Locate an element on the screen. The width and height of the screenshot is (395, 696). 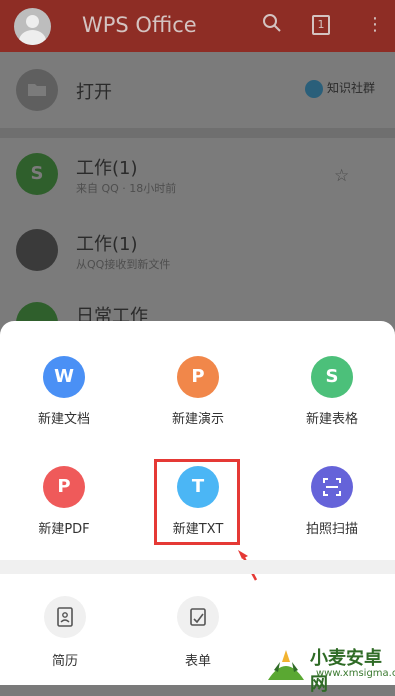
new-presentation-button: P 新建演示 is located at coordinates (198, 391).